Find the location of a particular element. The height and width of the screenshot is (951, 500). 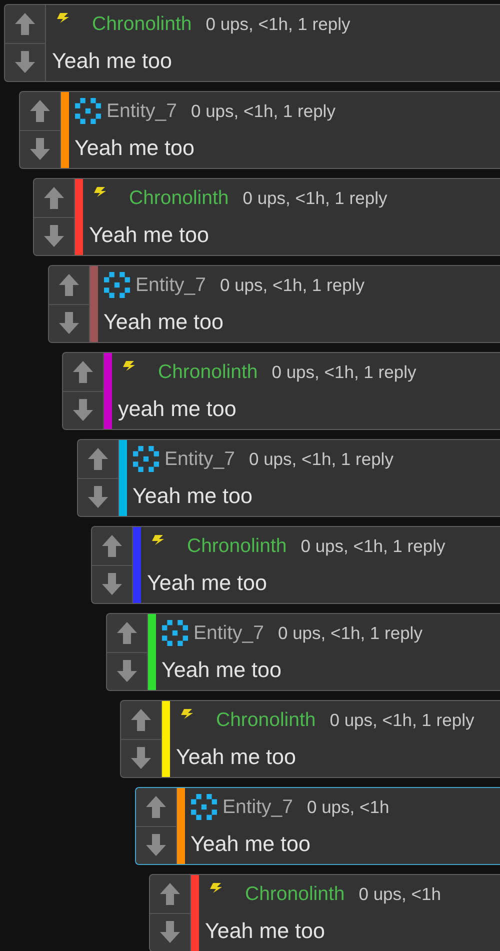

comment-text: yeah me too is located at coordinates (178, 409).